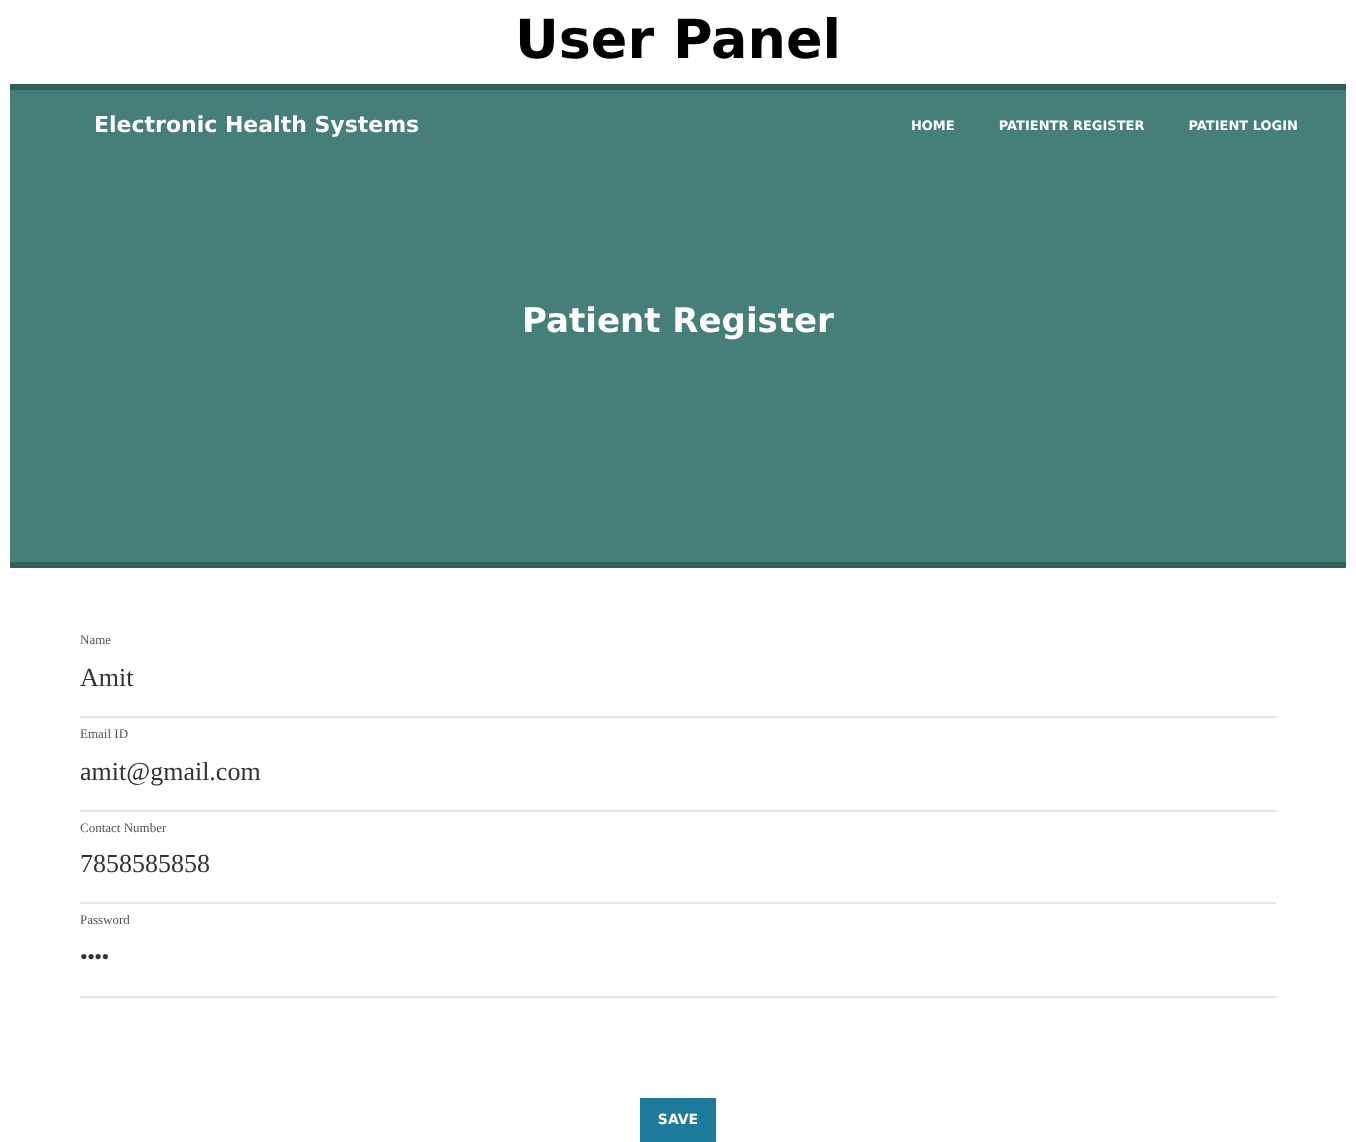 The height and width of the screenshot is (1142, 1356). Describe the element at coordinates (678, 864) in the screenshot. I see `input-field: 7858585858` at that location.